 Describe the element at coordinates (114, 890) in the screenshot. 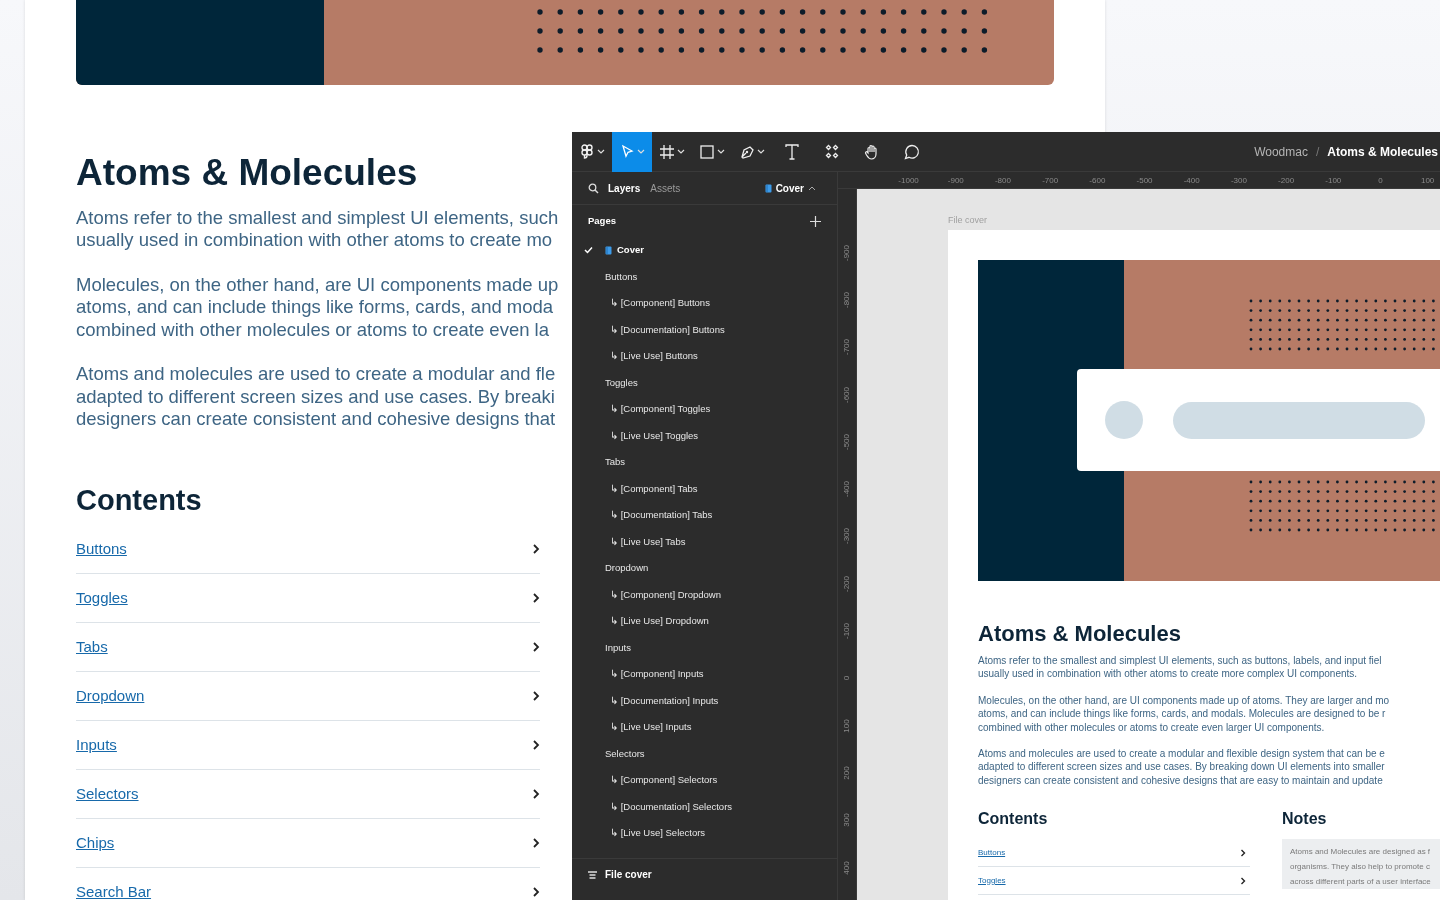

I see `contents-link: Search Bar` at that location.